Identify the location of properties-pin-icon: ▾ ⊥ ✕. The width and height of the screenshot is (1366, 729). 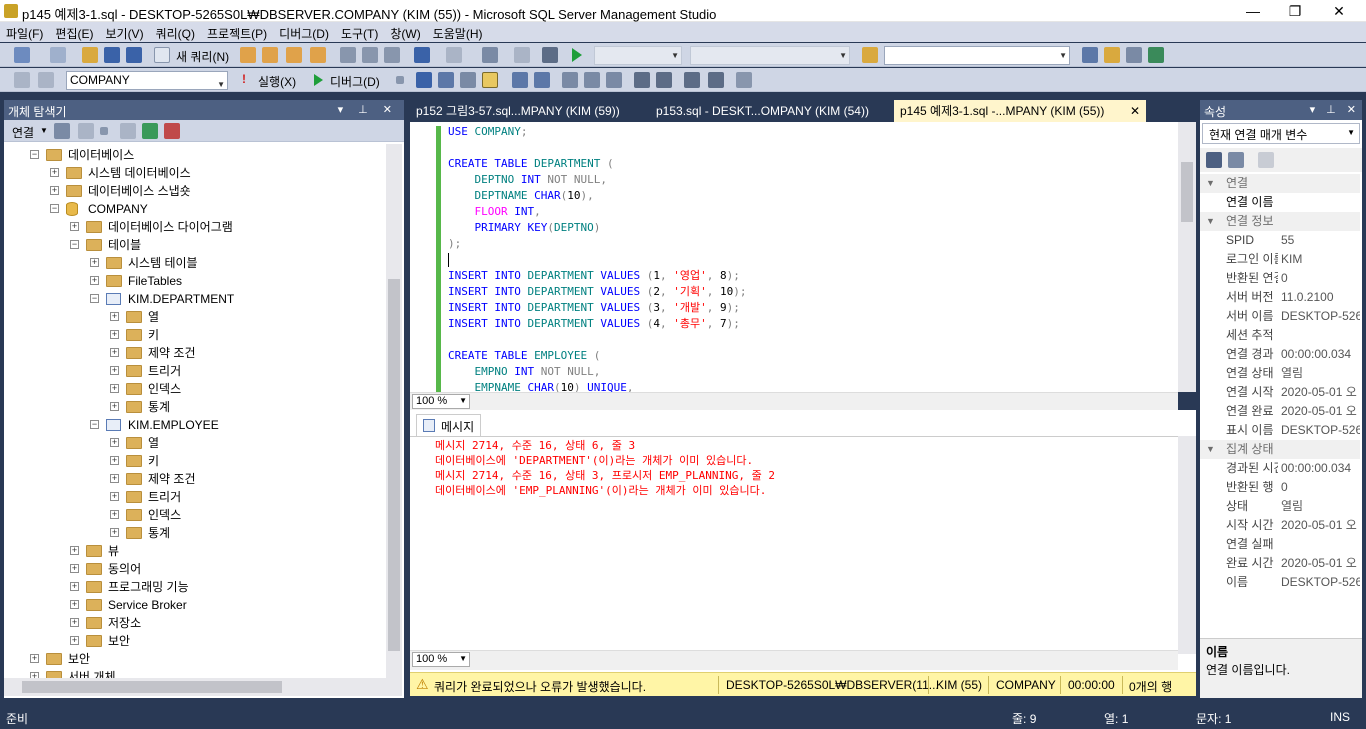
(1335, 109).